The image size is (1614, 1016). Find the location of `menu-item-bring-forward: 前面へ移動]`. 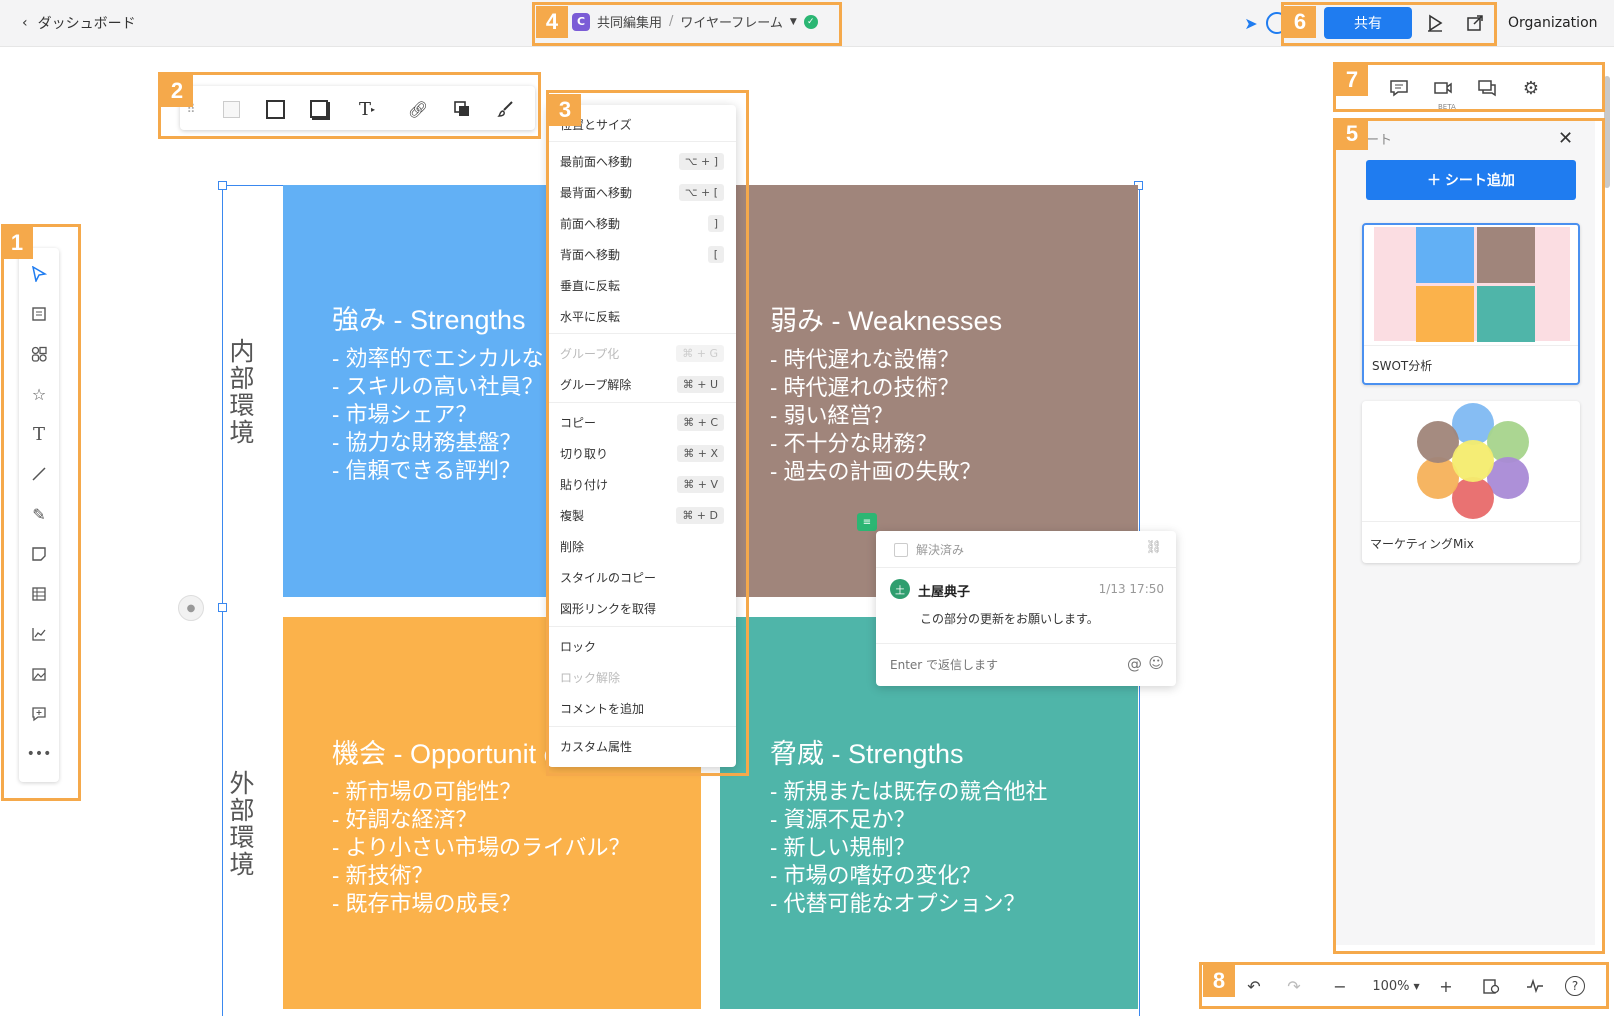

menu-item-bring-forward: 前面へ移動] is located at coordinates (642, 223).